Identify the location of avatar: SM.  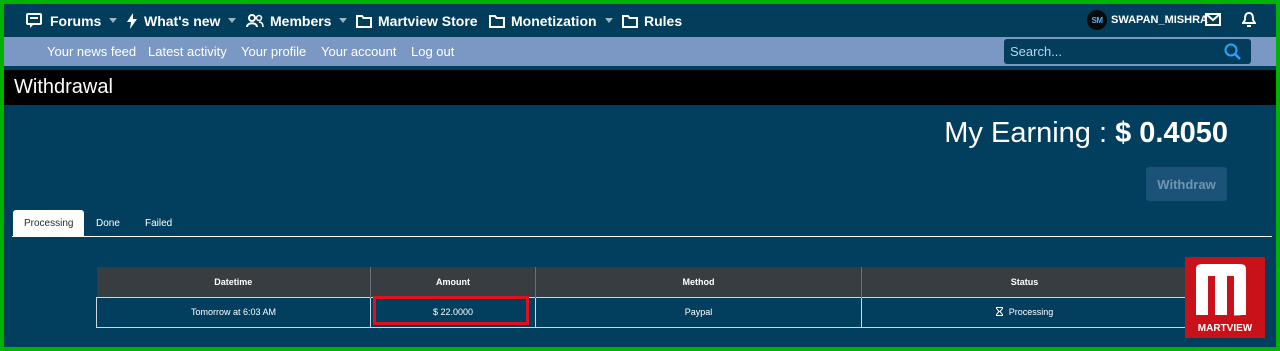
(1097, 20).